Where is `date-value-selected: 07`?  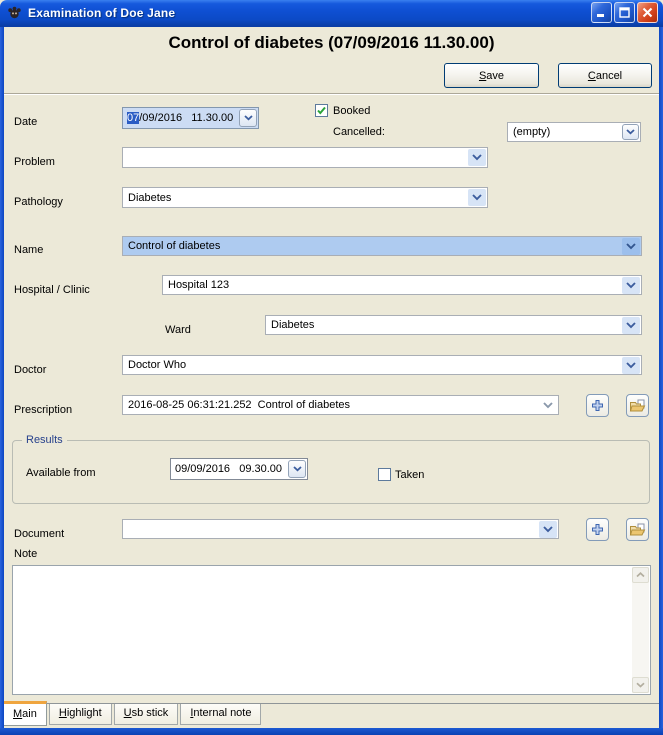
date-value-selected: 07 is located at coordinates (133, 118).